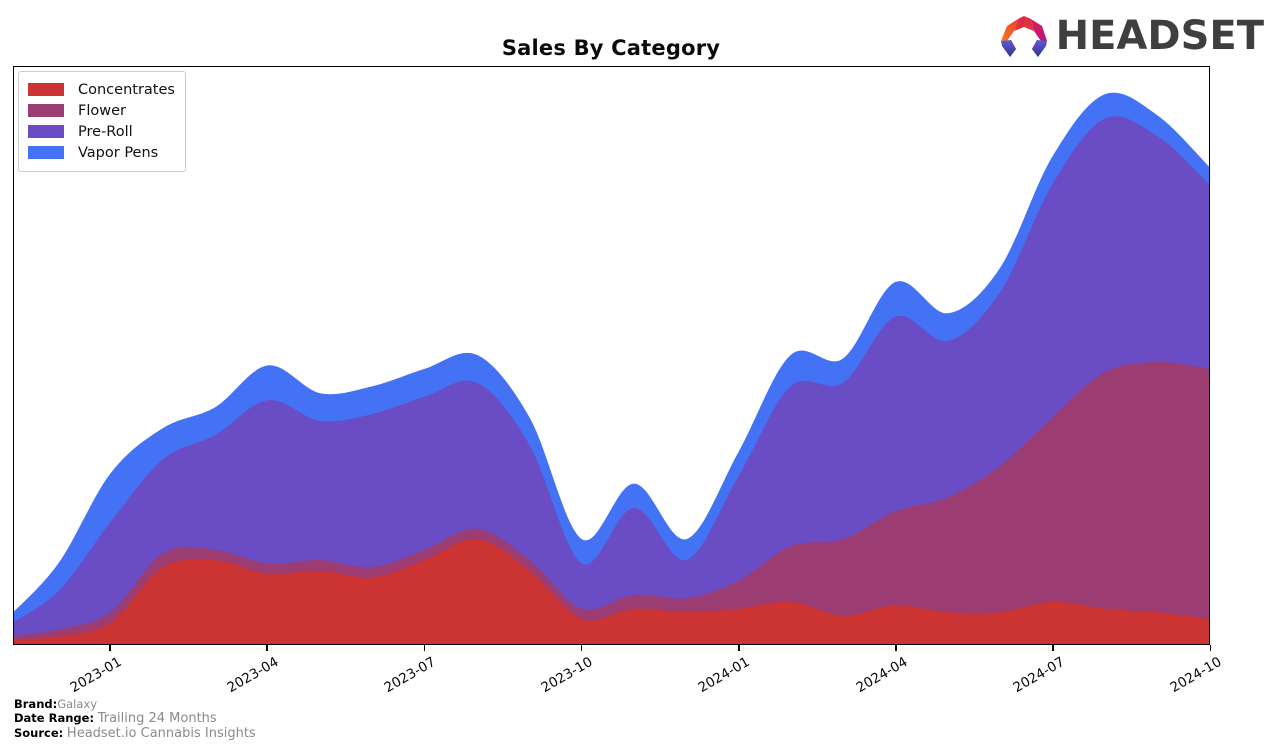 This screenshot has height=746, width=1276. I want to click on legend-label: Pre-Roll, so click(105, 131).